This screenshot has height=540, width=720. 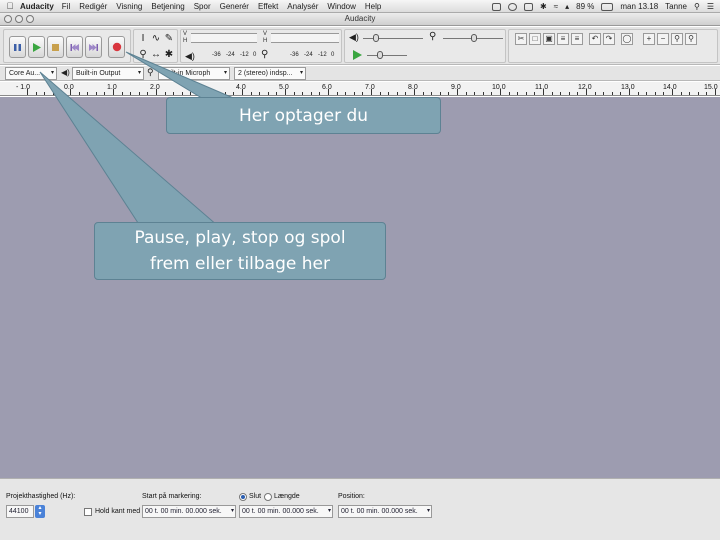 I want to click on timeshift-tool-icon: ↔, so click(x=156, y=55).